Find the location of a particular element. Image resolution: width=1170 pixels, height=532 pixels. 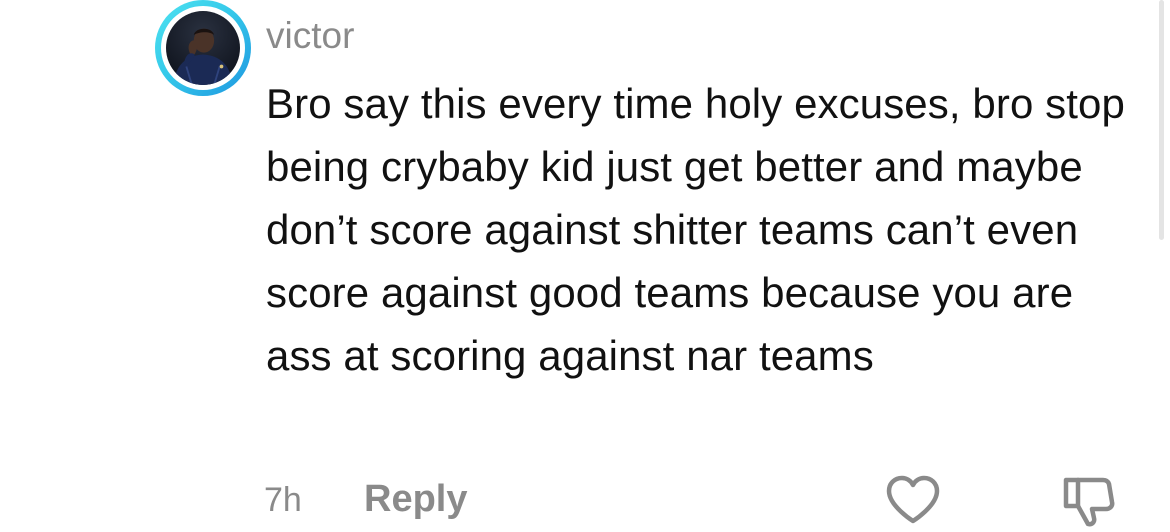

thumbs-down-outline-icon is located at coordinates (1089, 502).